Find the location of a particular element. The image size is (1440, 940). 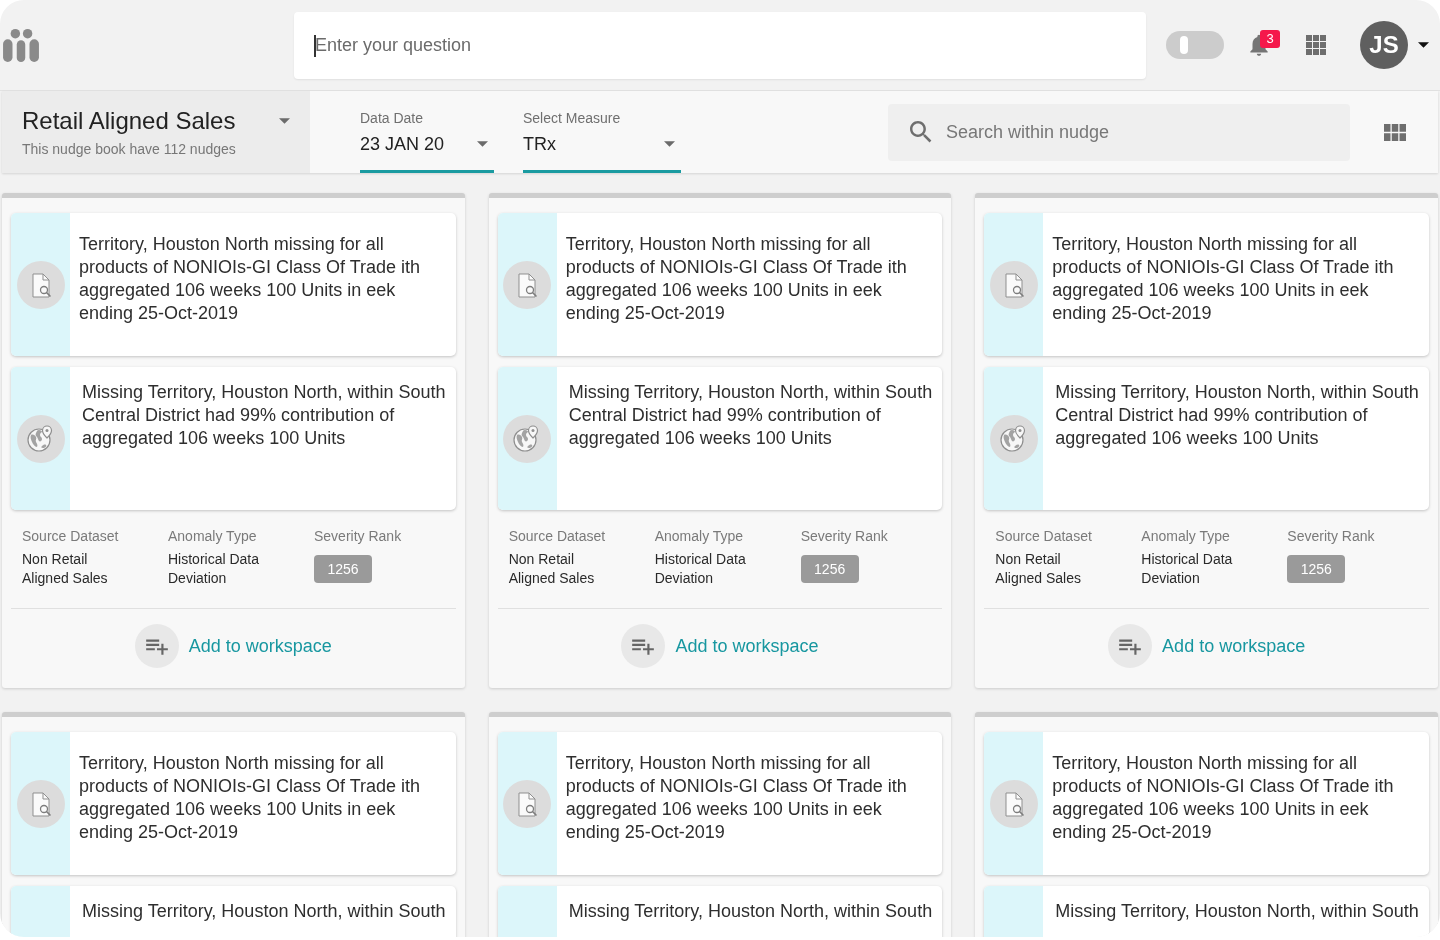

nudge-book-select: Retail Aligned Sales is located at coordinates (156, 121).